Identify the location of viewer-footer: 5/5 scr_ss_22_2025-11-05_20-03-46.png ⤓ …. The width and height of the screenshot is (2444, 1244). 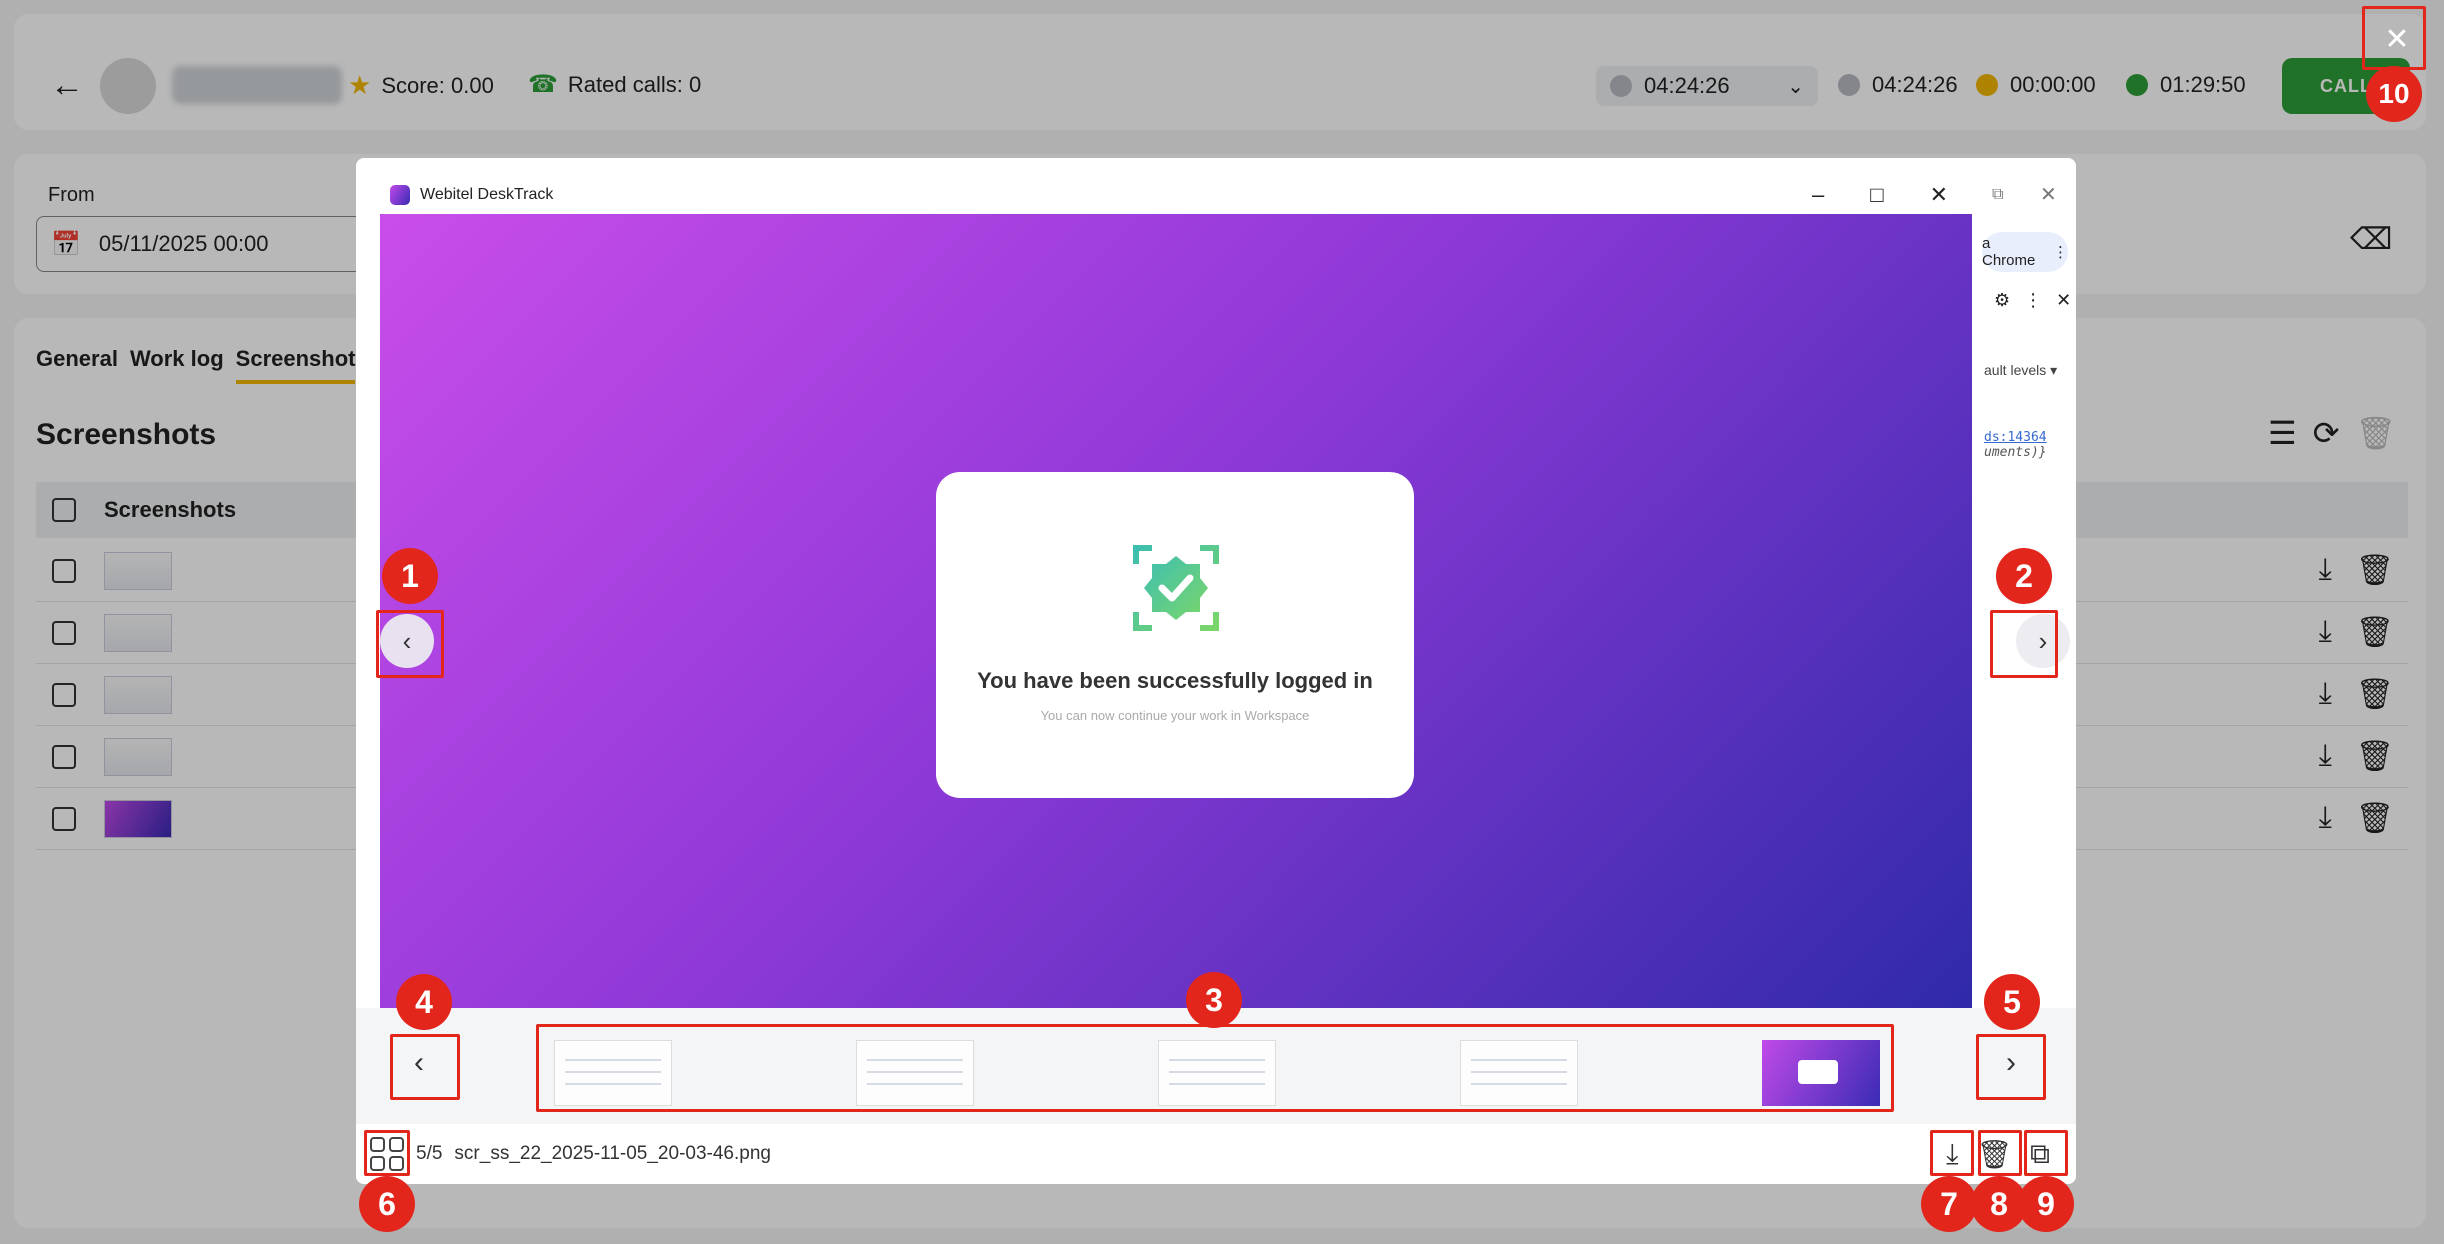
(1216, 1154).